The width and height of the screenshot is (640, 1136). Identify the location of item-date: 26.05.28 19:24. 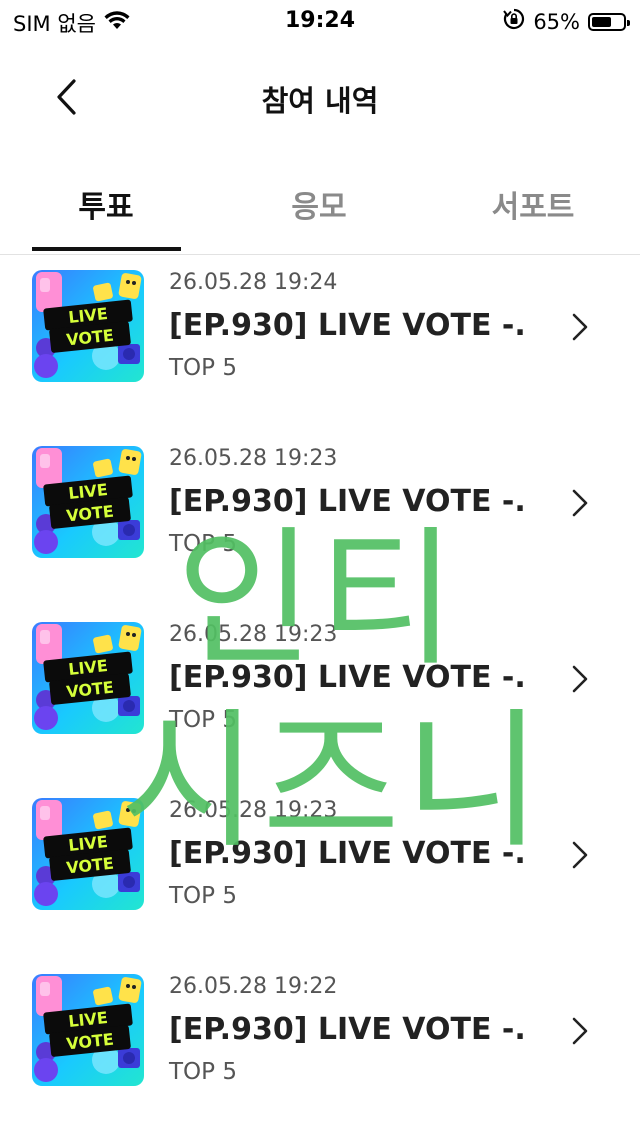
(253, 282).